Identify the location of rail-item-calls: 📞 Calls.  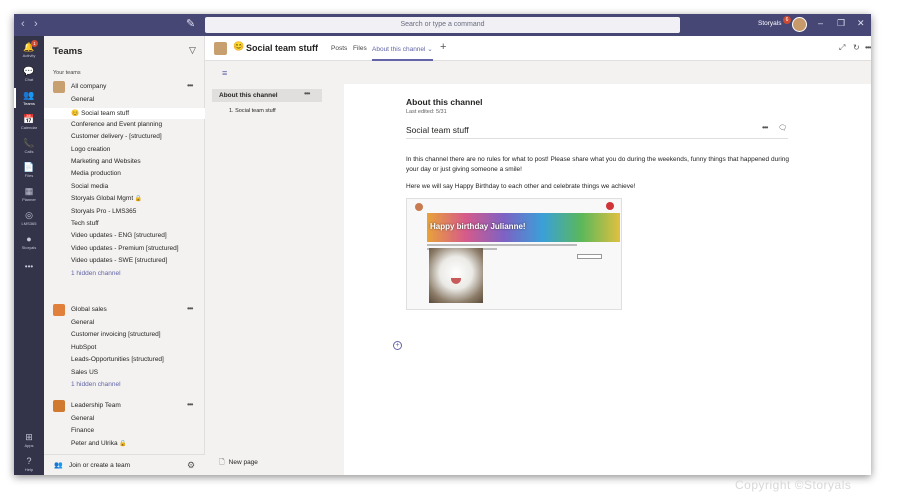
(29, 146).